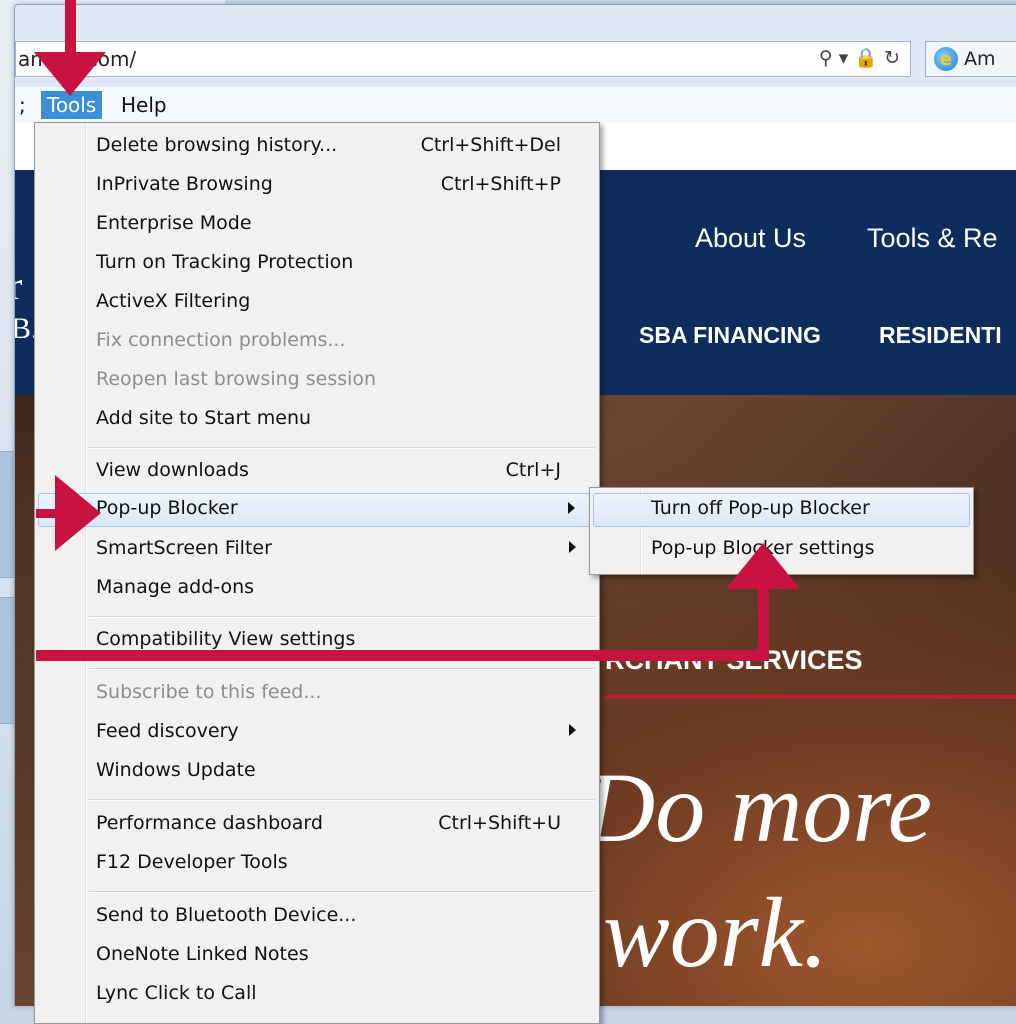  What do you see at coordinates (23, 105) in the screenshot?
I see `menu-bar-item-truncated: ;` at bounding box center [23, 105].